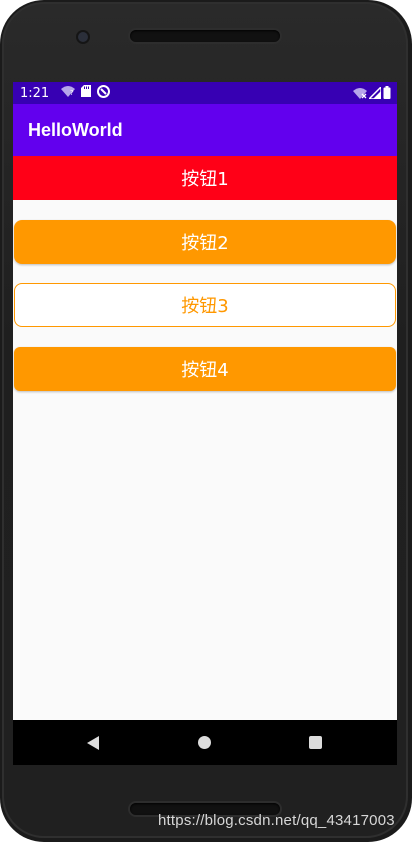 This screenshot has width=412, height=842. What do you see at coordinates (83, 37) in the screenshot?
I see `front-camera` at bounding box center [83, 37].